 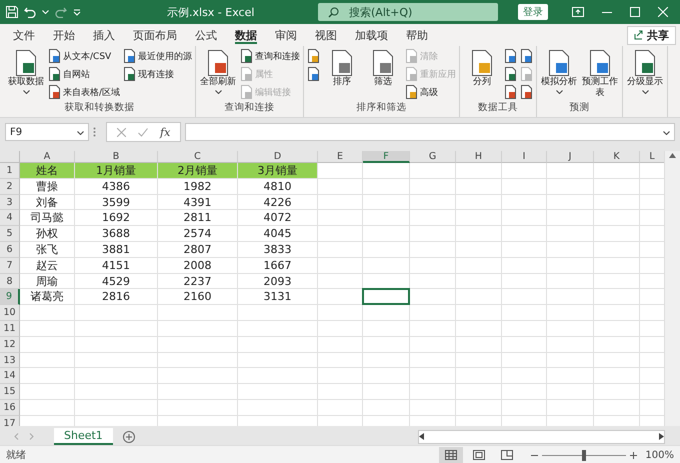 What do you see at coordinates (12, 12) in the screenshot?
I see `save-icon` at bounding box center [12, 12].